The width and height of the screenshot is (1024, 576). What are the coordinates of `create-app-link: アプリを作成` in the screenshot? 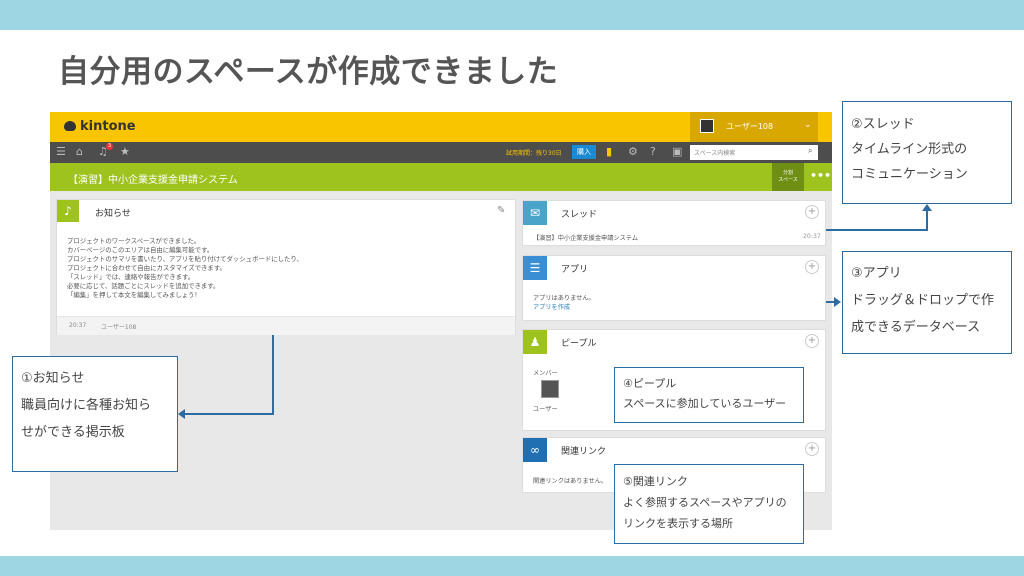 It's located at (551, 306).